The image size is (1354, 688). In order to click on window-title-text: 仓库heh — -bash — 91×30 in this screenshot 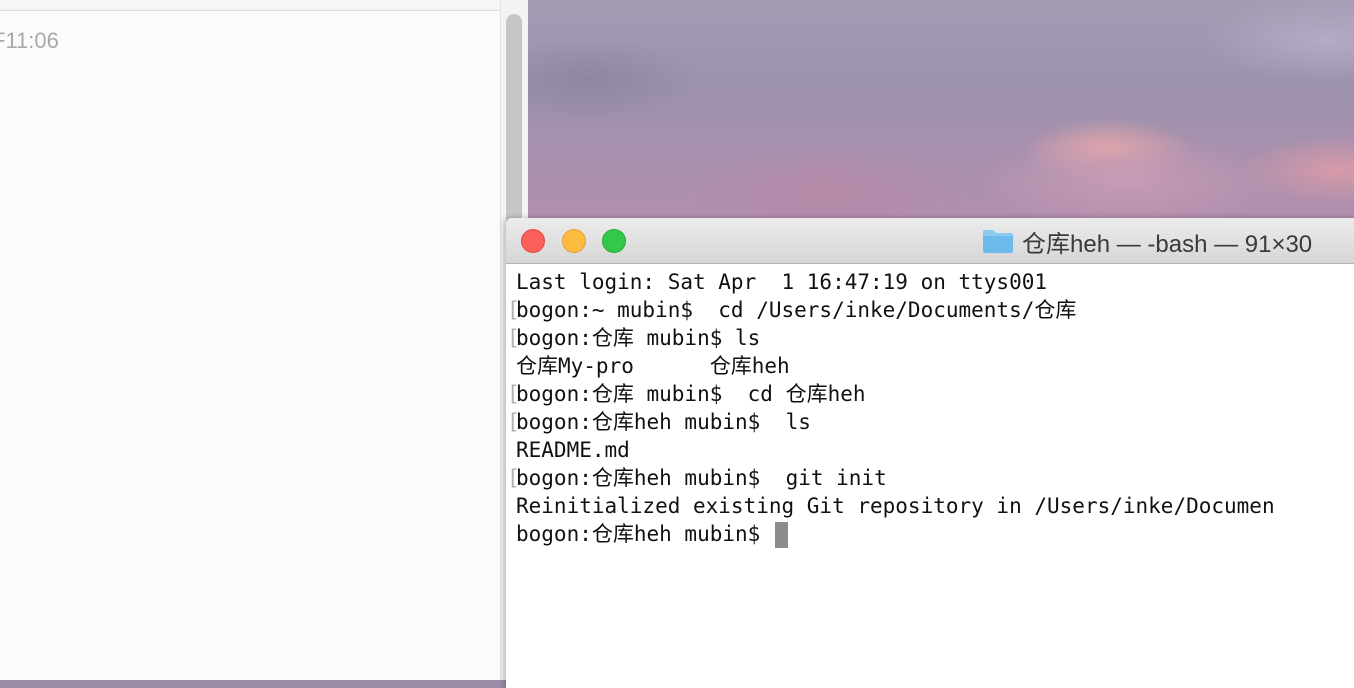, I will do `click(1167, 244)`.